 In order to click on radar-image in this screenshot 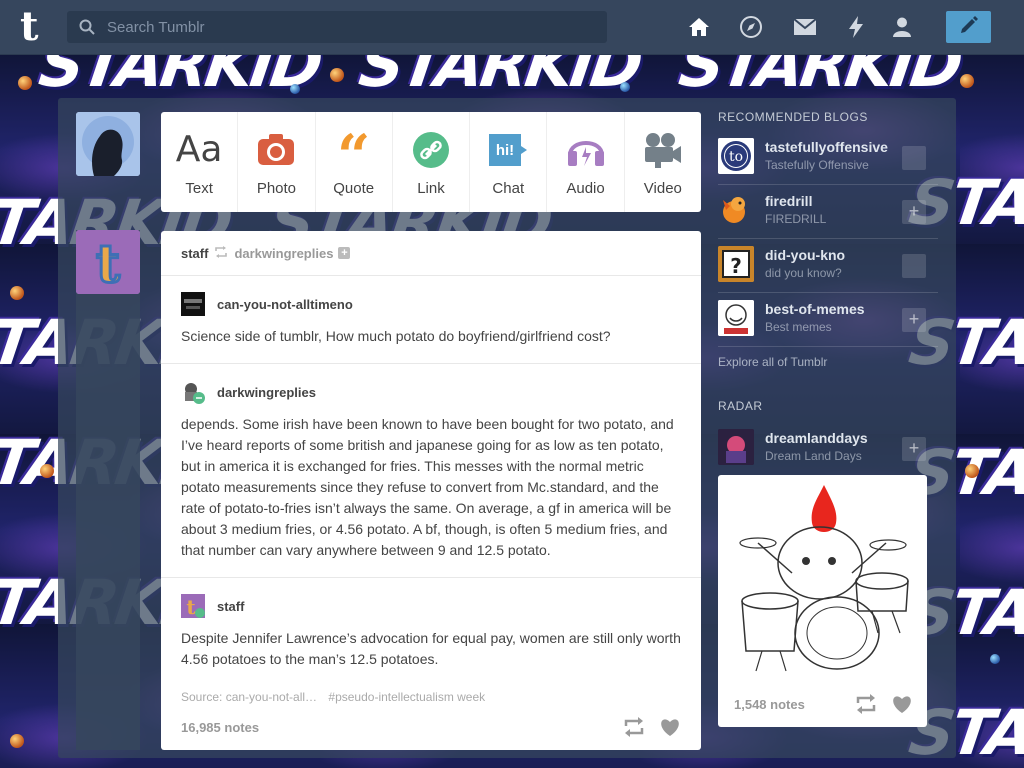, I will do `click(822, 578)`.